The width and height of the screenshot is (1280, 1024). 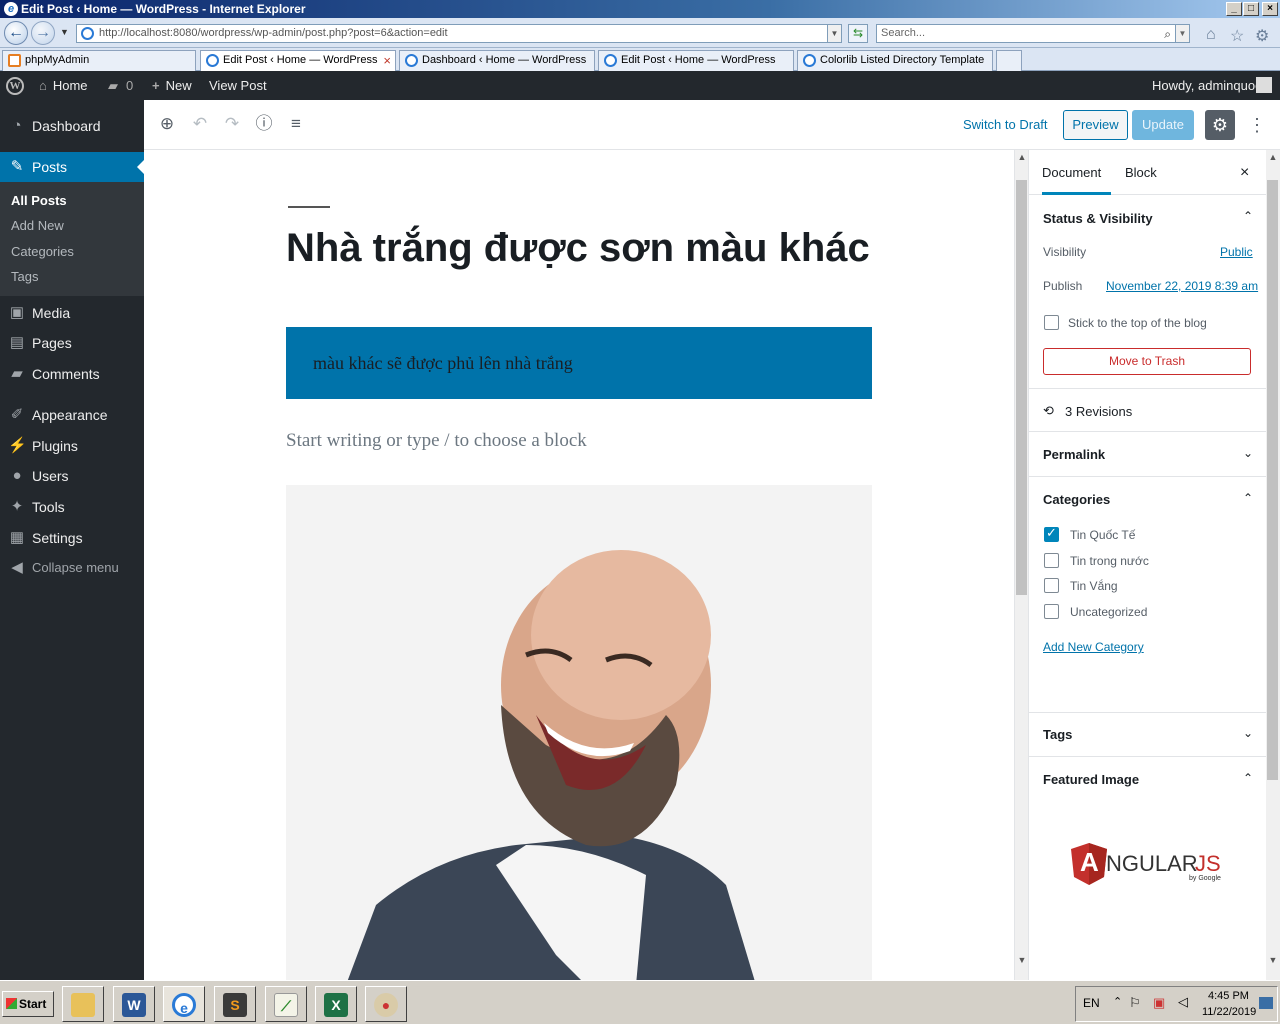 What do you see at coordinates (1234, 9) in the screenshot?
I see `minimize-button: _` at bounding box center [1234, 9].